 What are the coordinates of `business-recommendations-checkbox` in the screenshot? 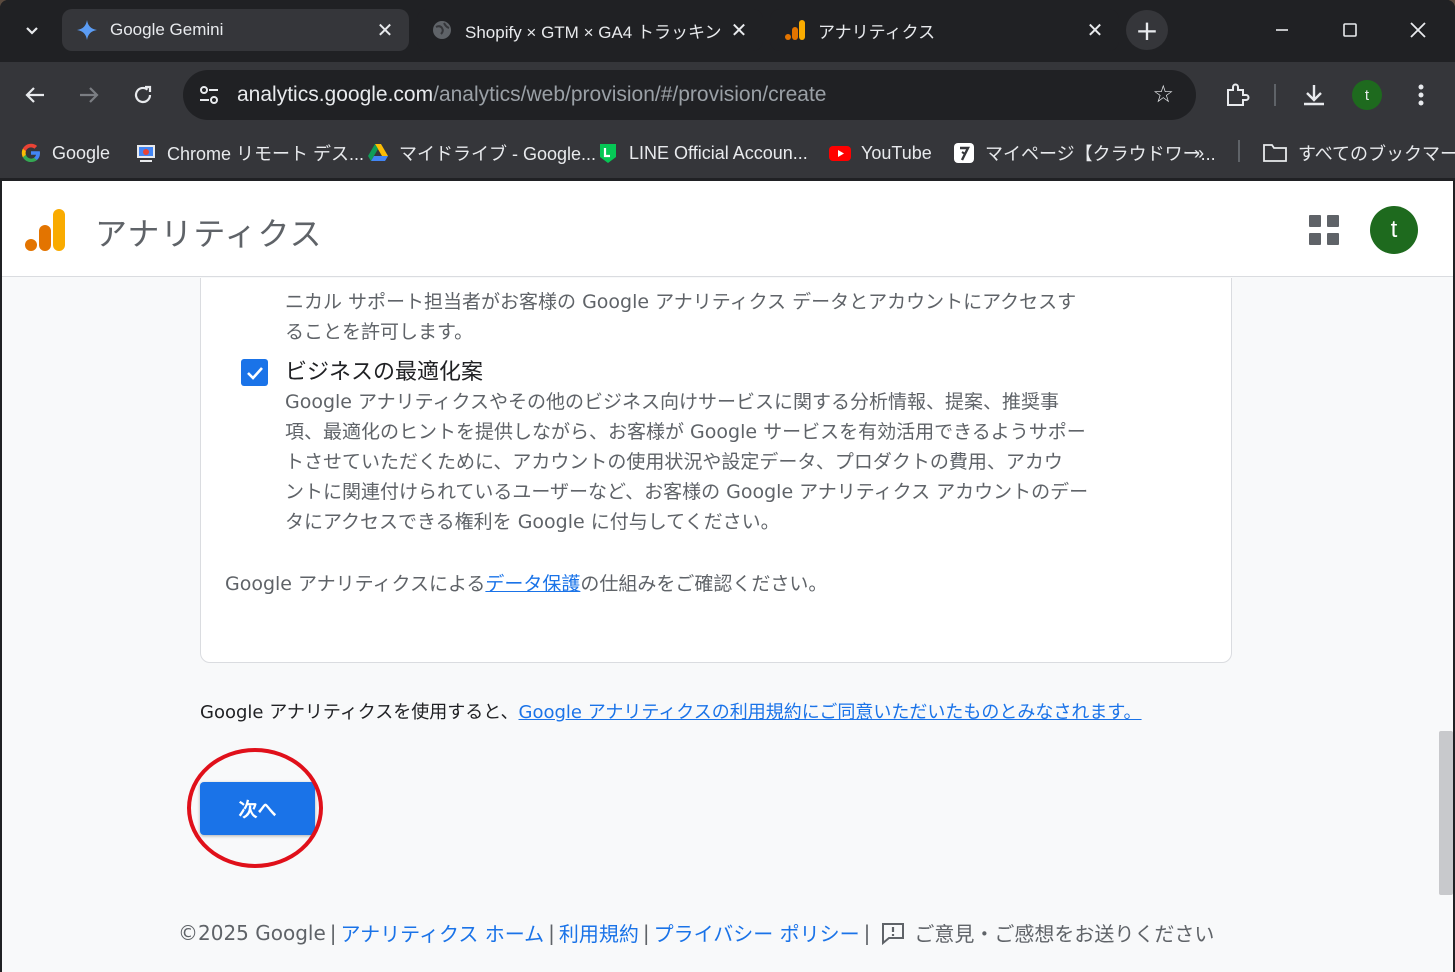 It's located at (254, 372).